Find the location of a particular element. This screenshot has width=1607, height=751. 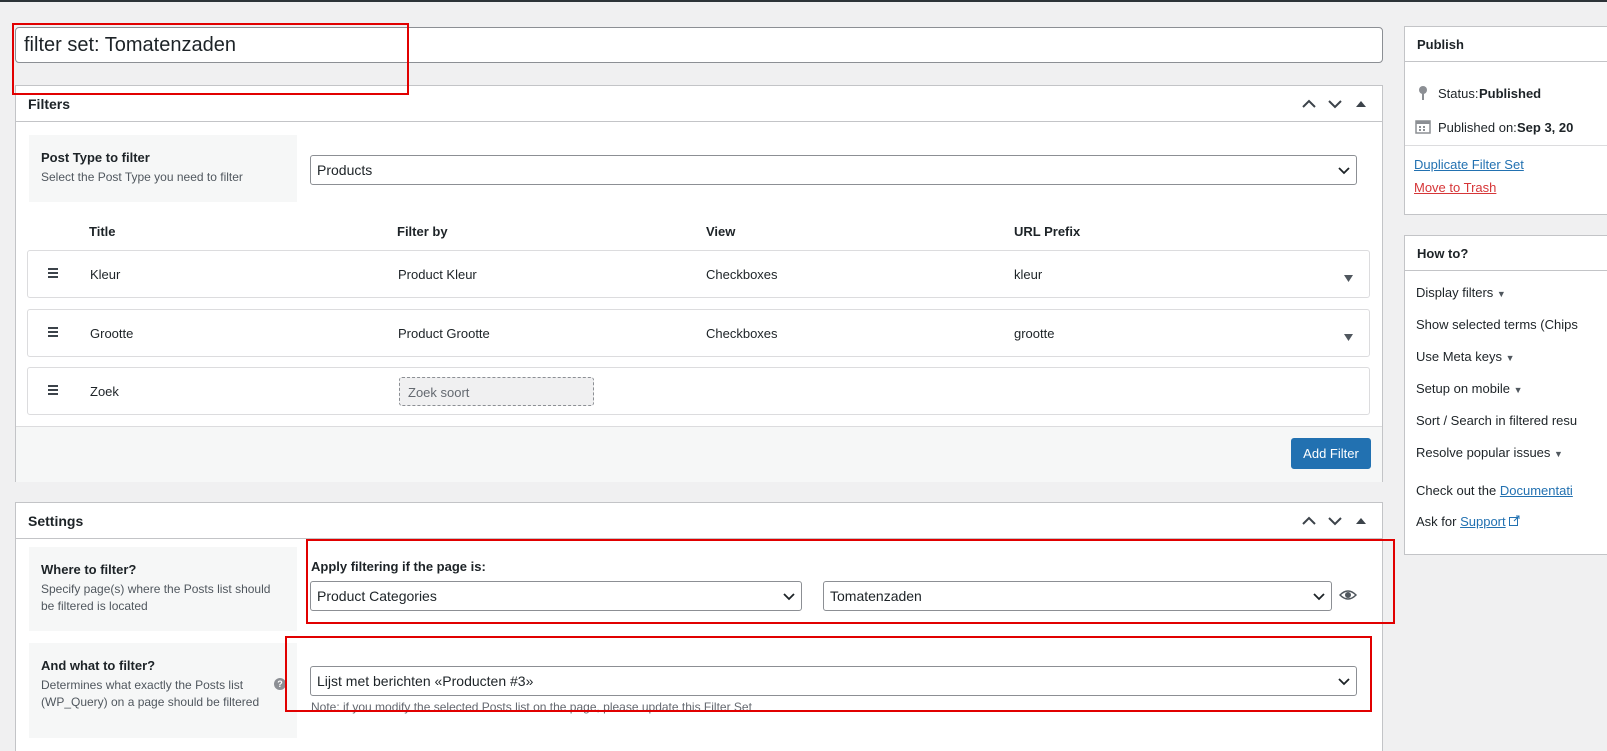

publish-divider is located at coordinates (1506, 145).